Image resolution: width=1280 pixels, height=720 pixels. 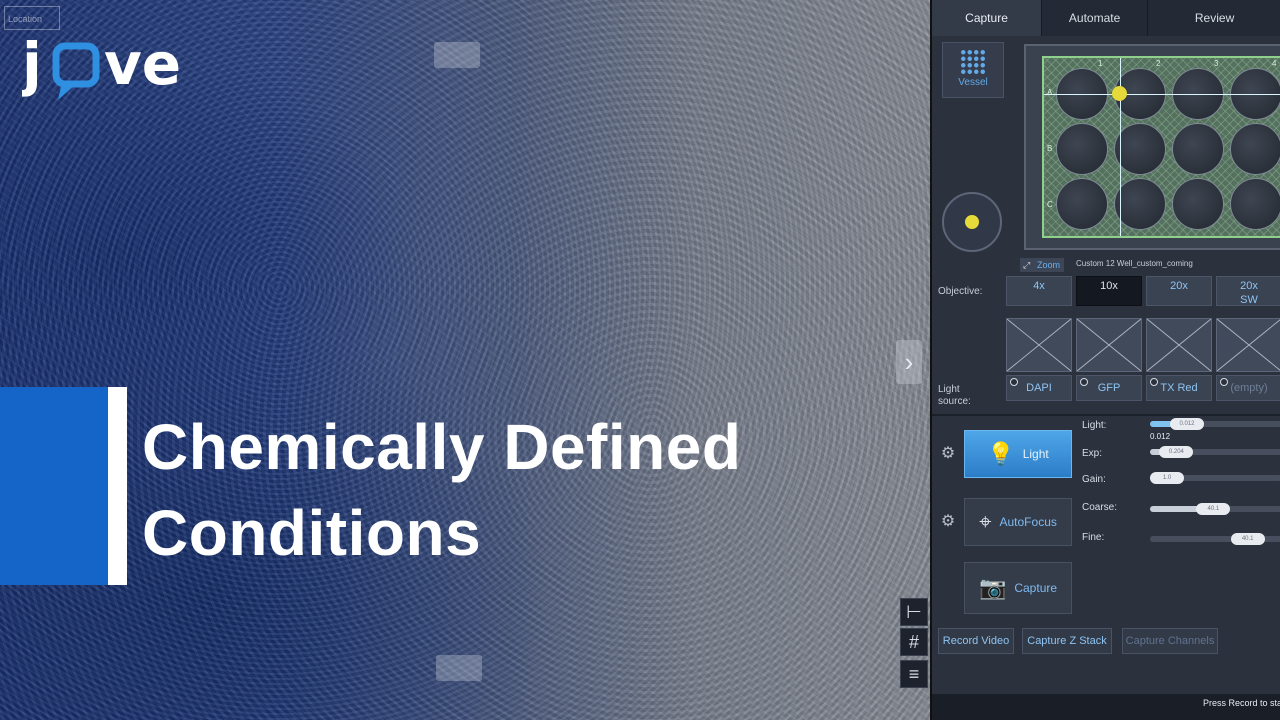 What do you see at coordinates (1162, 94) in the screenshot?
I see `crosshair-horizontal` at bounding box center [1162, 94].